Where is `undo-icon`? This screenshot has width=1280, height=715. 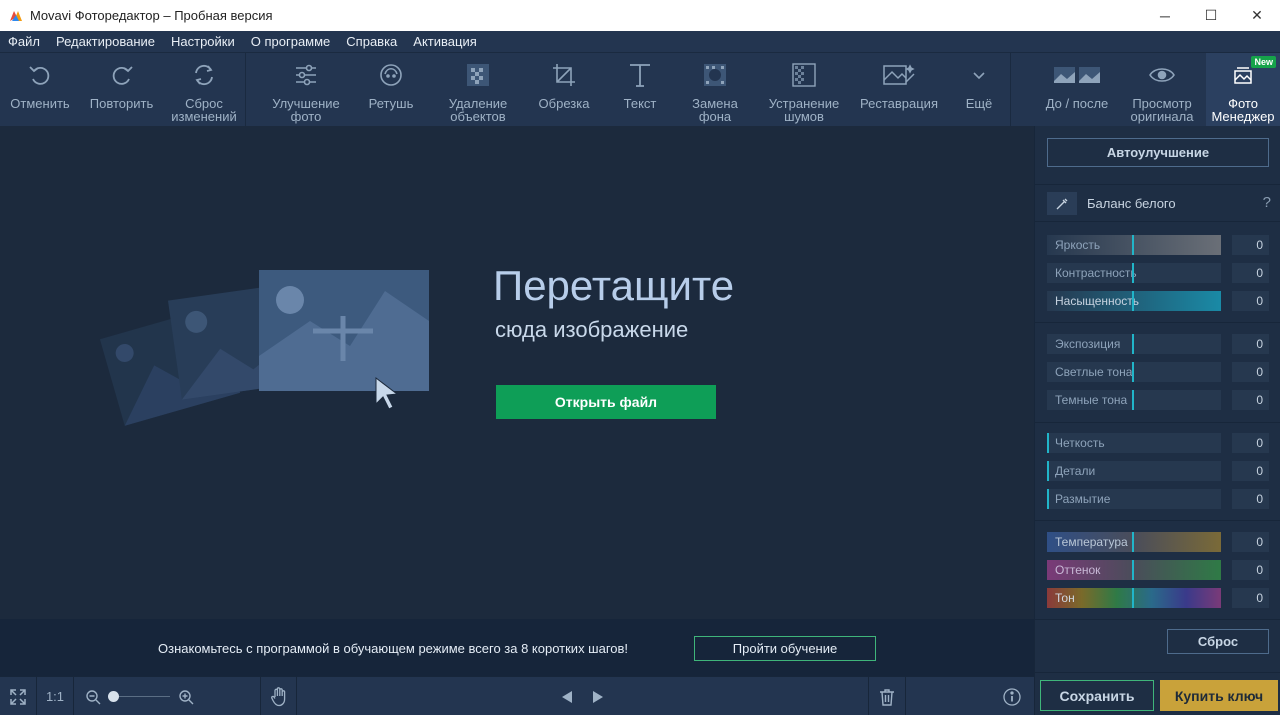 undo-icon is located at coordinates (39, 75).